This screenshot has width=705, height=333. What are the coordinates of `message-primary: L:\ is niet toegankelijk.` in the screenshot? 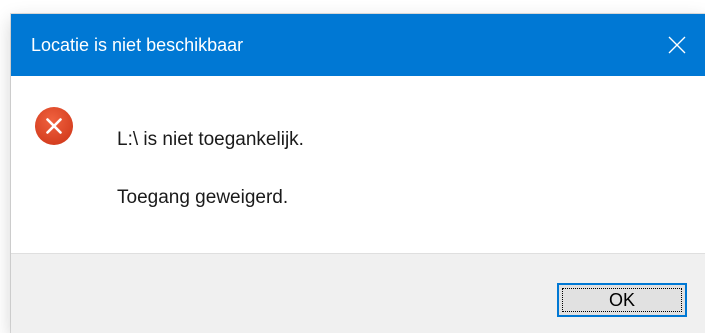 It's located at (210, 139).